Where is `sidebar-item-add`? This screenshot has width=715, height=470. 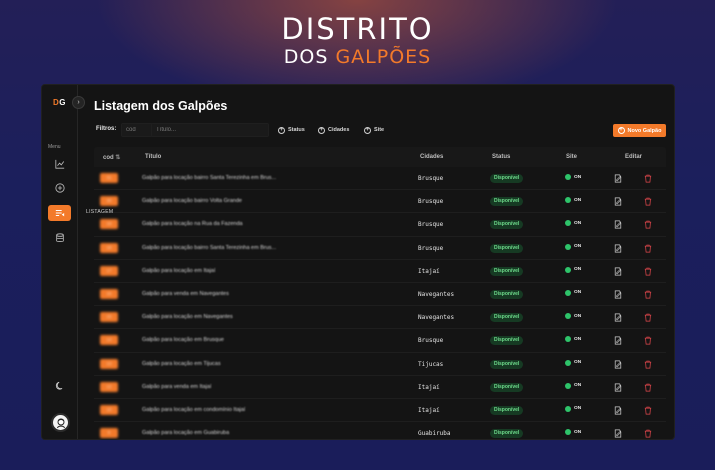 sidebar-item-add is located at coordinates (59, 188).